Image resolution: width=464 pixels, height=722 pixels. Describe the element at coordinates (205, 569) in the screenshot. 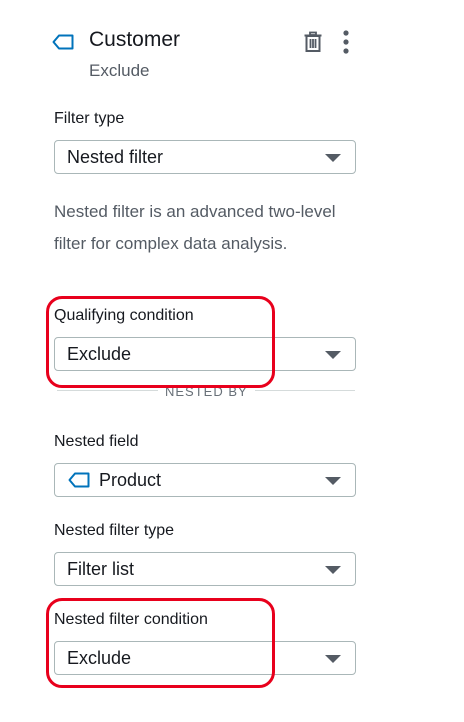

I see `nested-filter-type-select: Filter list` at that location.